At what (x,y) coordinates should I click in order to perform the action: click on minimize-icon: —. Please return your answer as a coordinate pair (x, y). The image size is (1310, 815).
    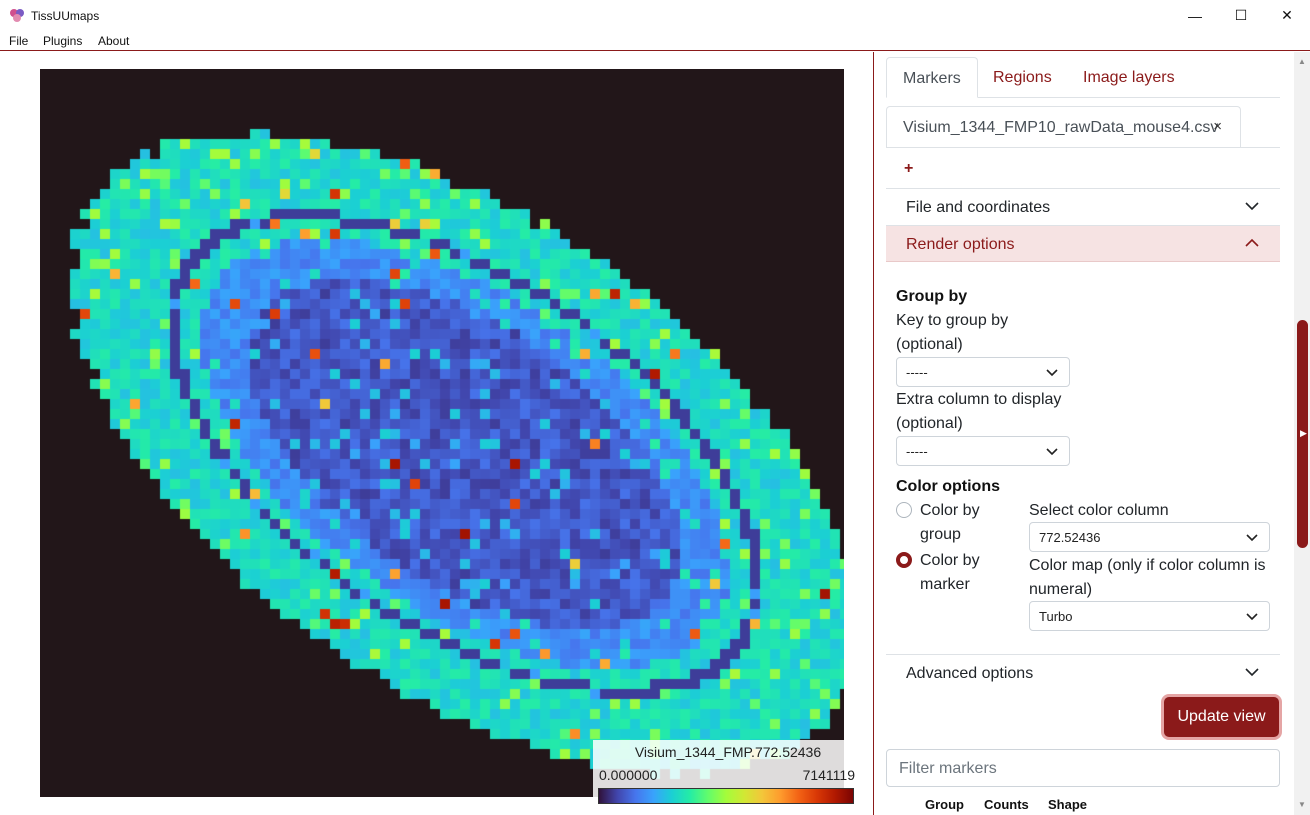
    Looking at the image, I should click on (1195, 15).